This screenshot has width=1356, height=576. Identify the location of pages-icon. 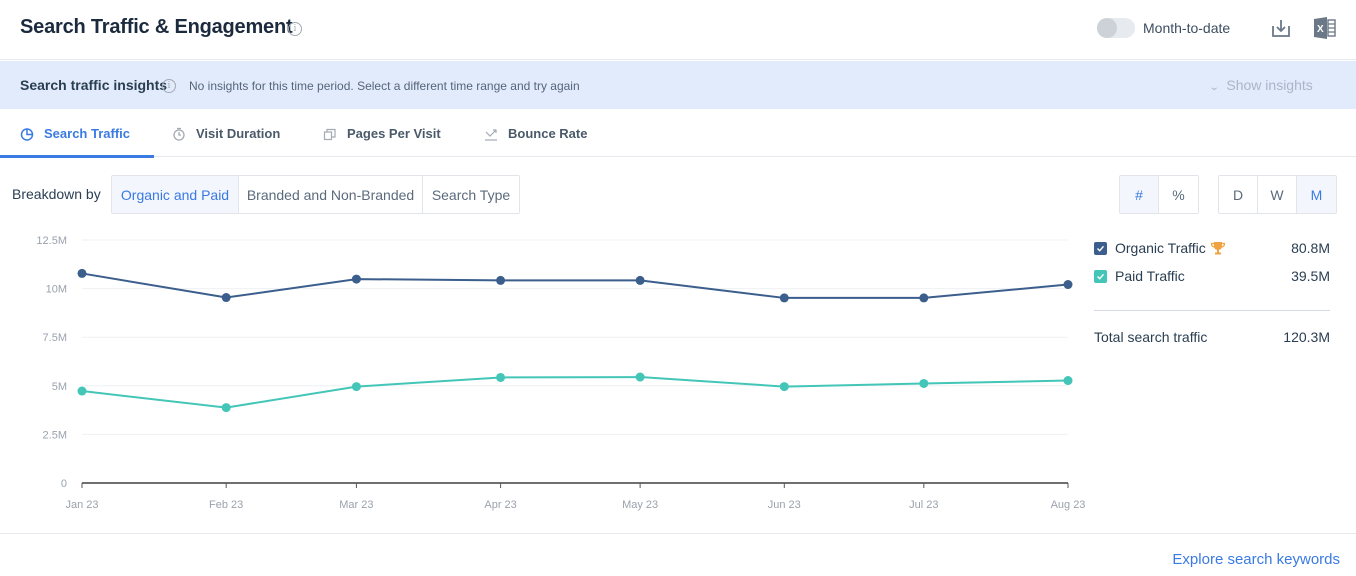
(329, 134).